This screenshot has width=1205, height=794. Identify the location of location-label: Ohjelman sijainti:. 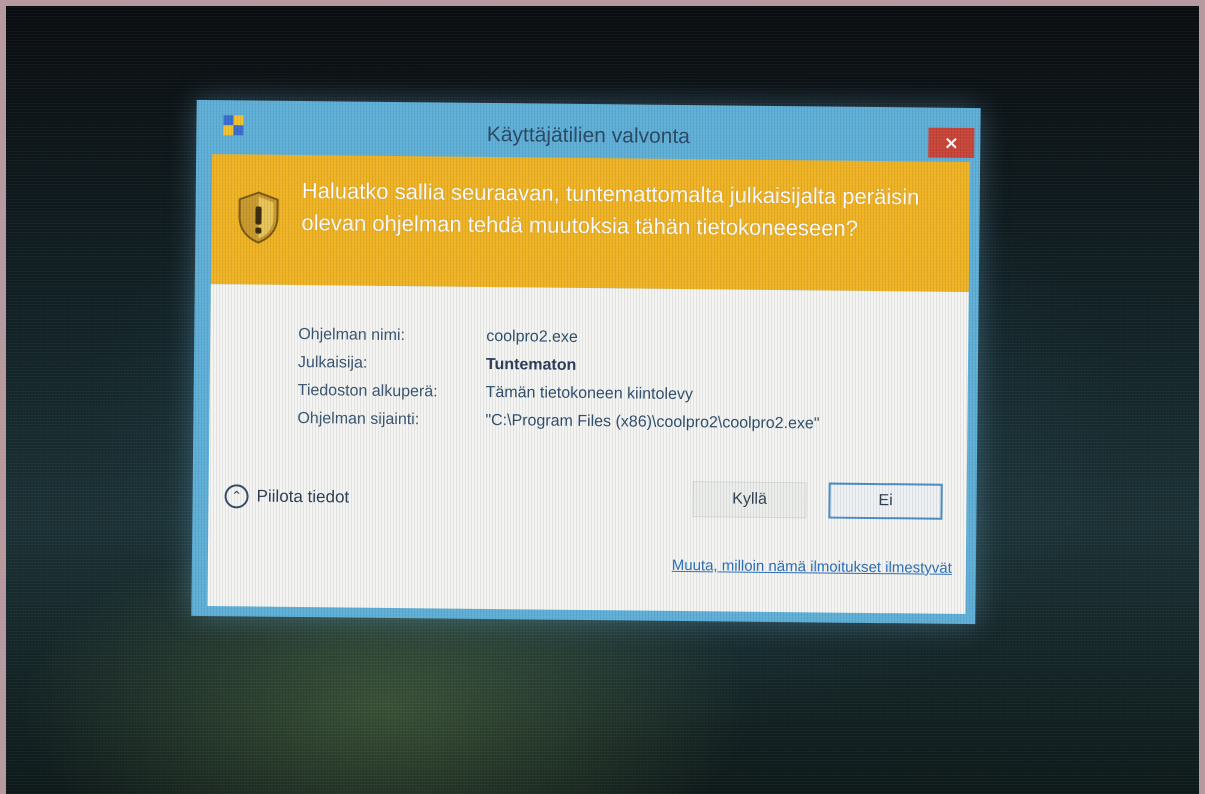
(358, 419).